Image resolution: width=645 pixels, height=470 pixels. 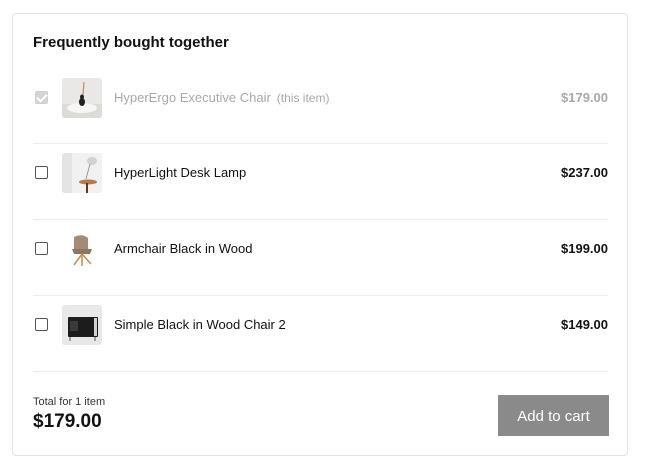 What do you see at coordinates (303, 98) in the screenshot?
I see `this-item-note: (this item)` at bounding box center [303, 98].